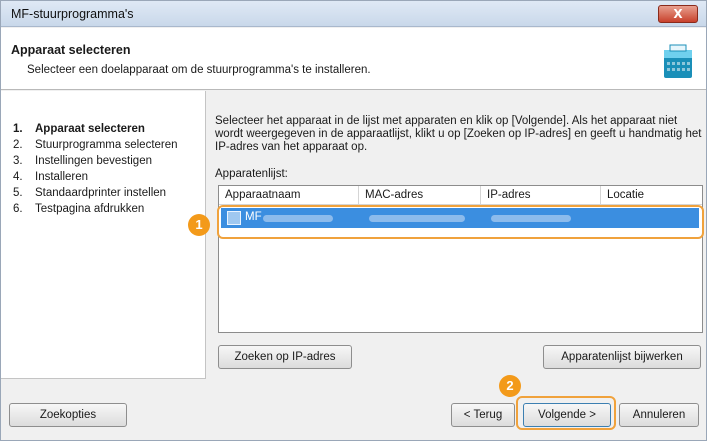 This screenshot has height=441, width=707. I want to click on printer-icon, so click(678, 61).